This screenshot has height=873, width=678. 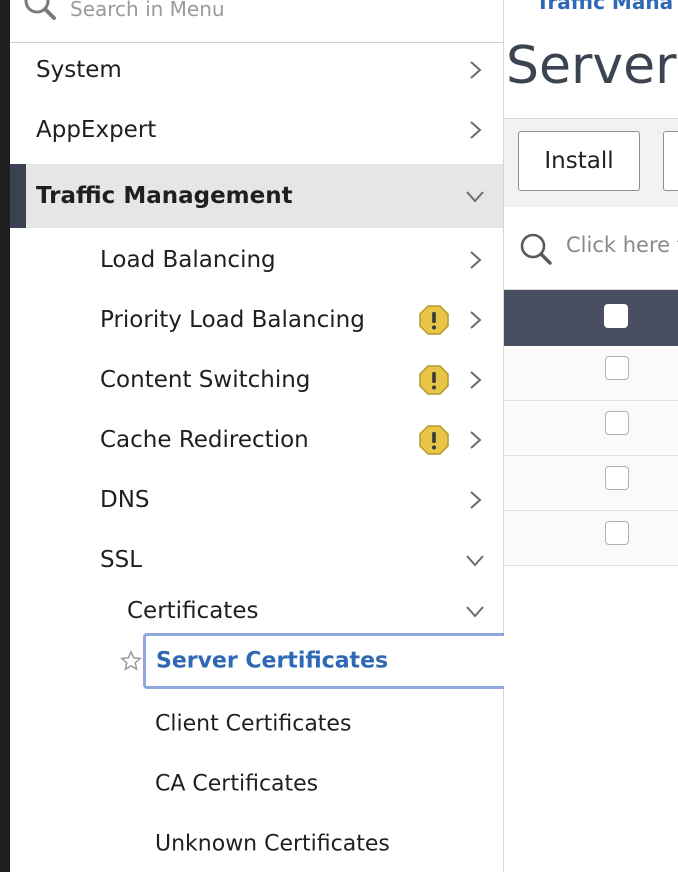 What do you see at coordinates (616, 316) in the screenshot?
I see `select-all-checkbox` at bounding box center [616, 316].